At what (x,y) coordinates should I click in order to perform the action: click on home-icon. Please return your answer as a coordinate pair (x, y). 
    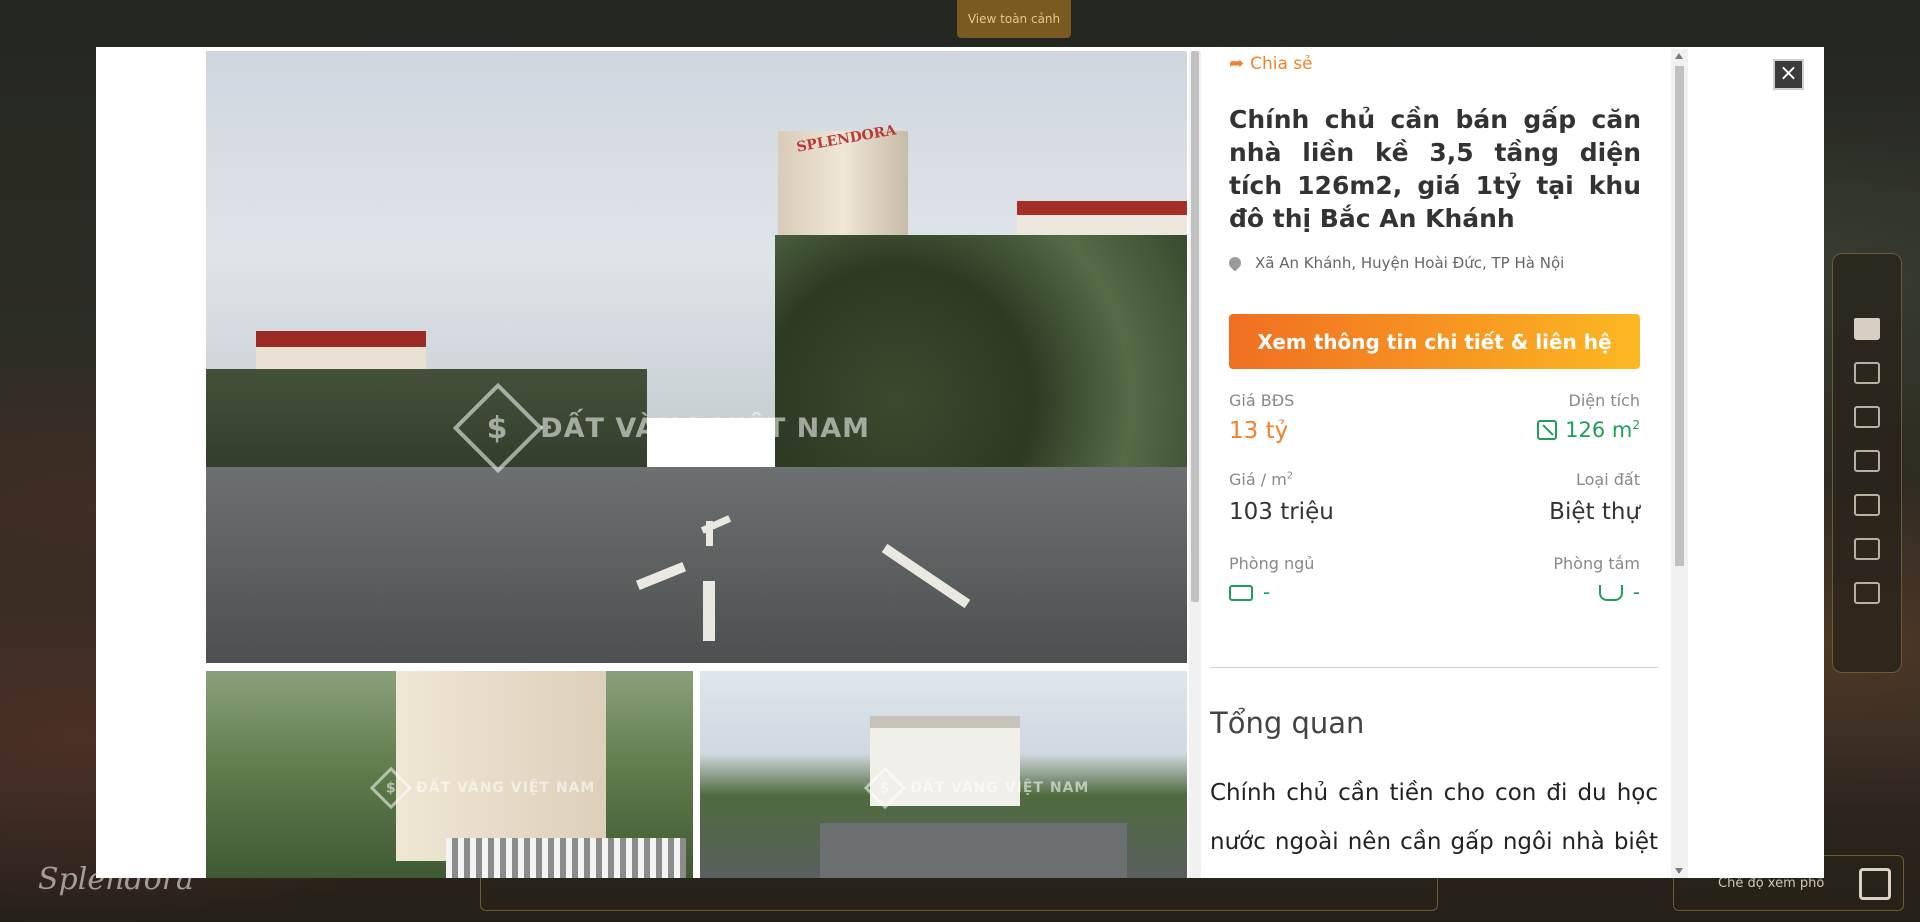
    Looking at the image, I should click on (1867, 329).